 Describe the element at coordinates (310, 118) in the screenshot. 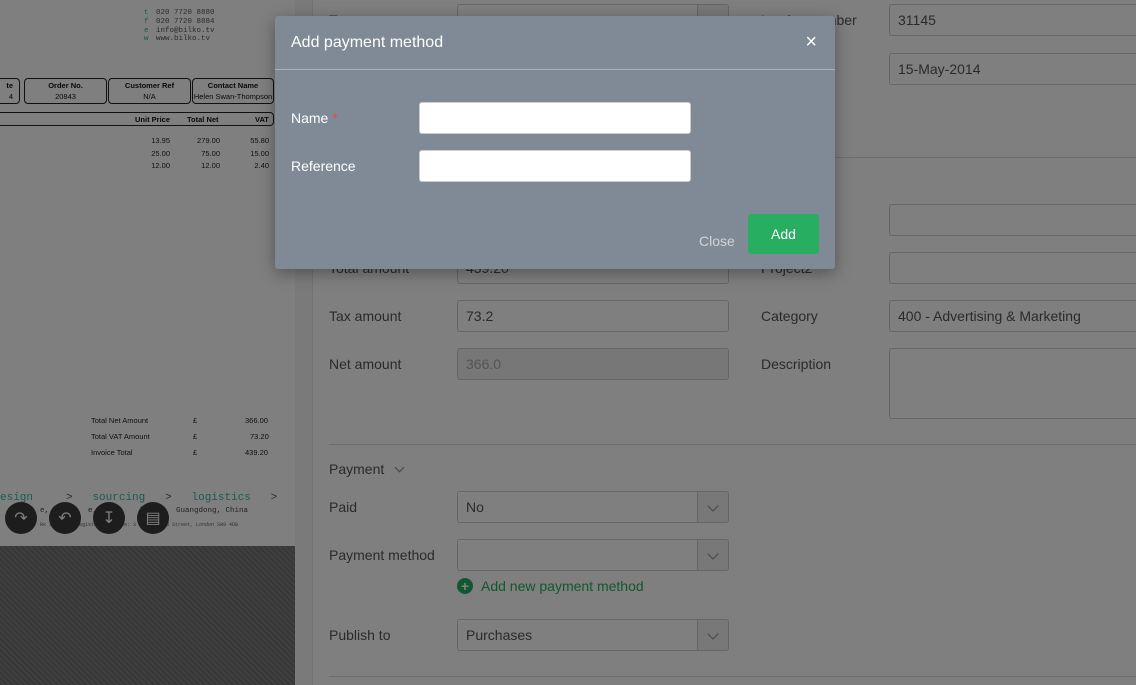

I see `name-label-text: Name` at that location.